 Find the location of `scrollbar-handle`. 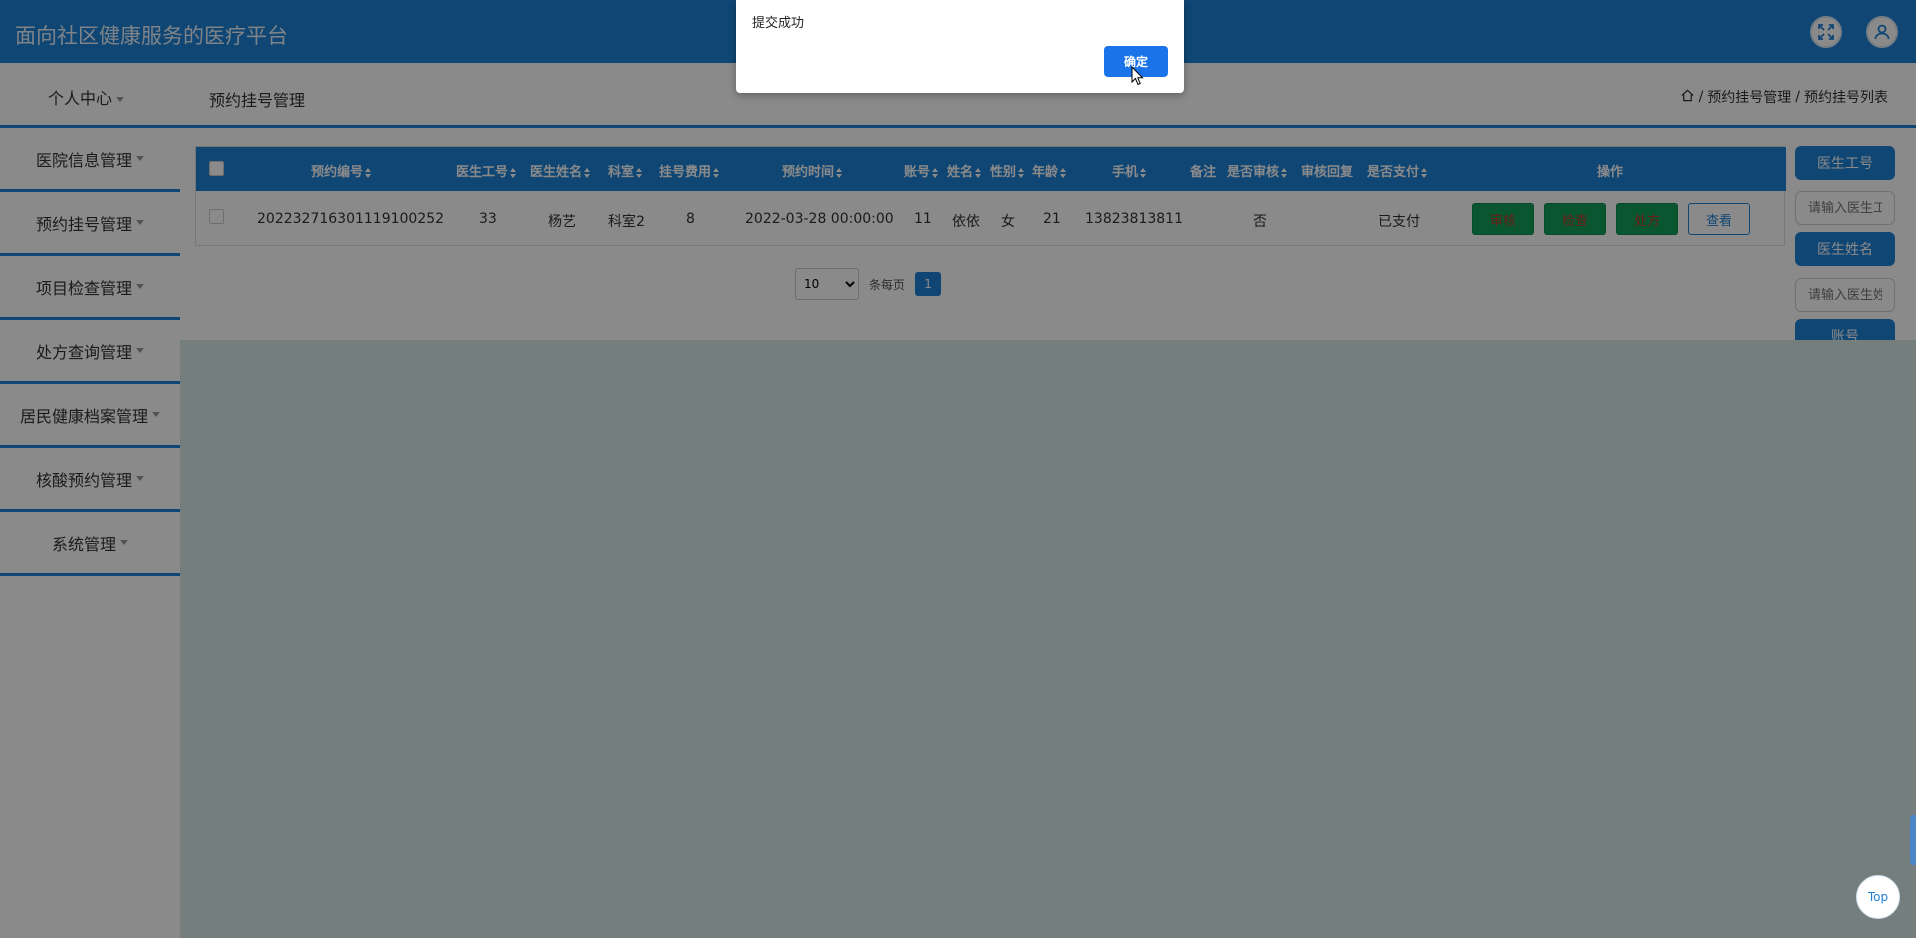

scrollbar-handle is located at coordinates (1913, 840).